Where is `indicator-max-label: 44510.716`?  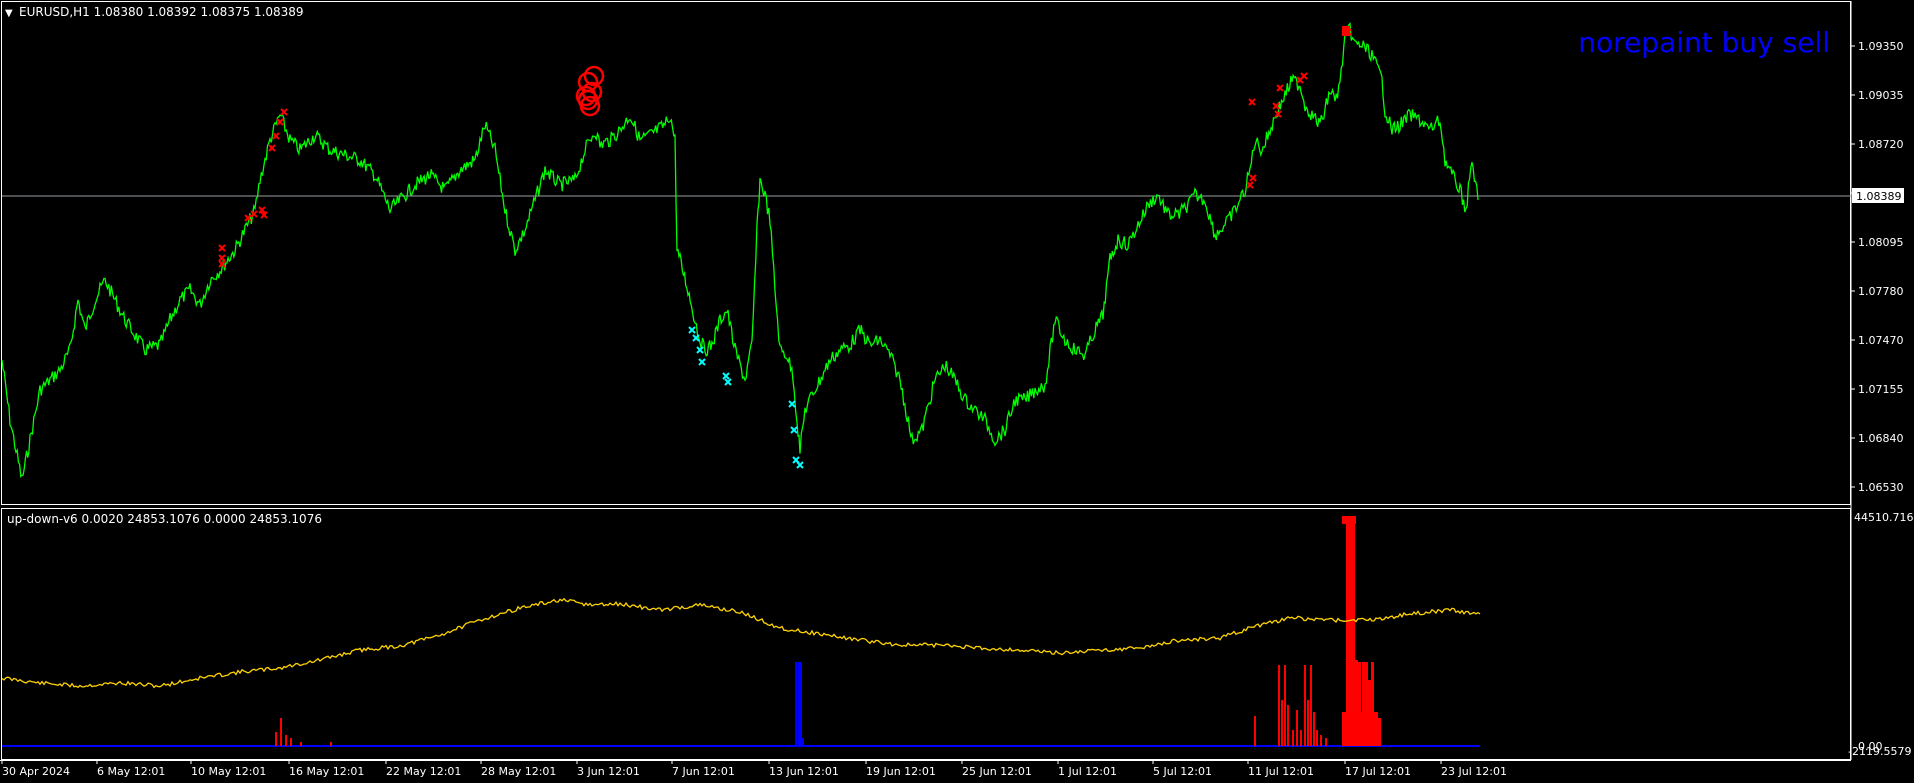
indicator-max-label: 44510.716 is located at coordinates (1884, 517).